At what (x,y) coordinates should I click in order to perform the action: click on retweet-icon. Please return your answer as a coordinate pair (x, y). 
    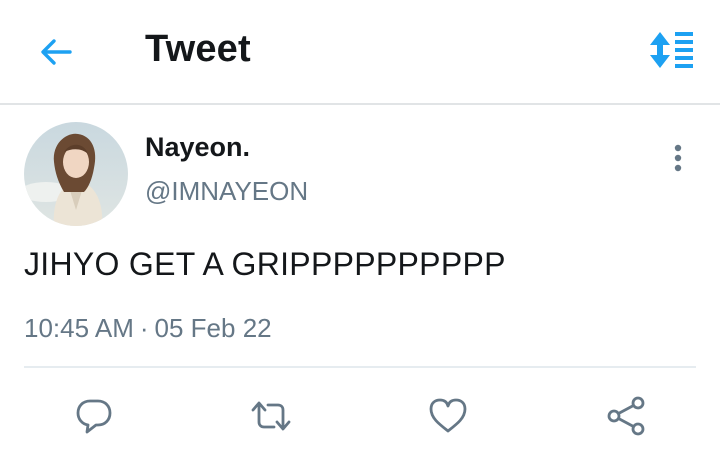
    Looking at the image, I should click on (271, 416).